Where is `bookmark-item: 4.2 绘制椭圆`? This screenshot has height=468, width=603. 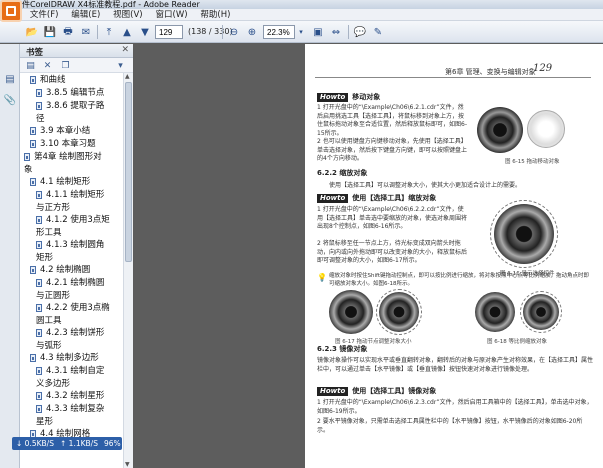
bookmark-item: 4.2 绘制椭圆 is located at coordinates (65, 270).